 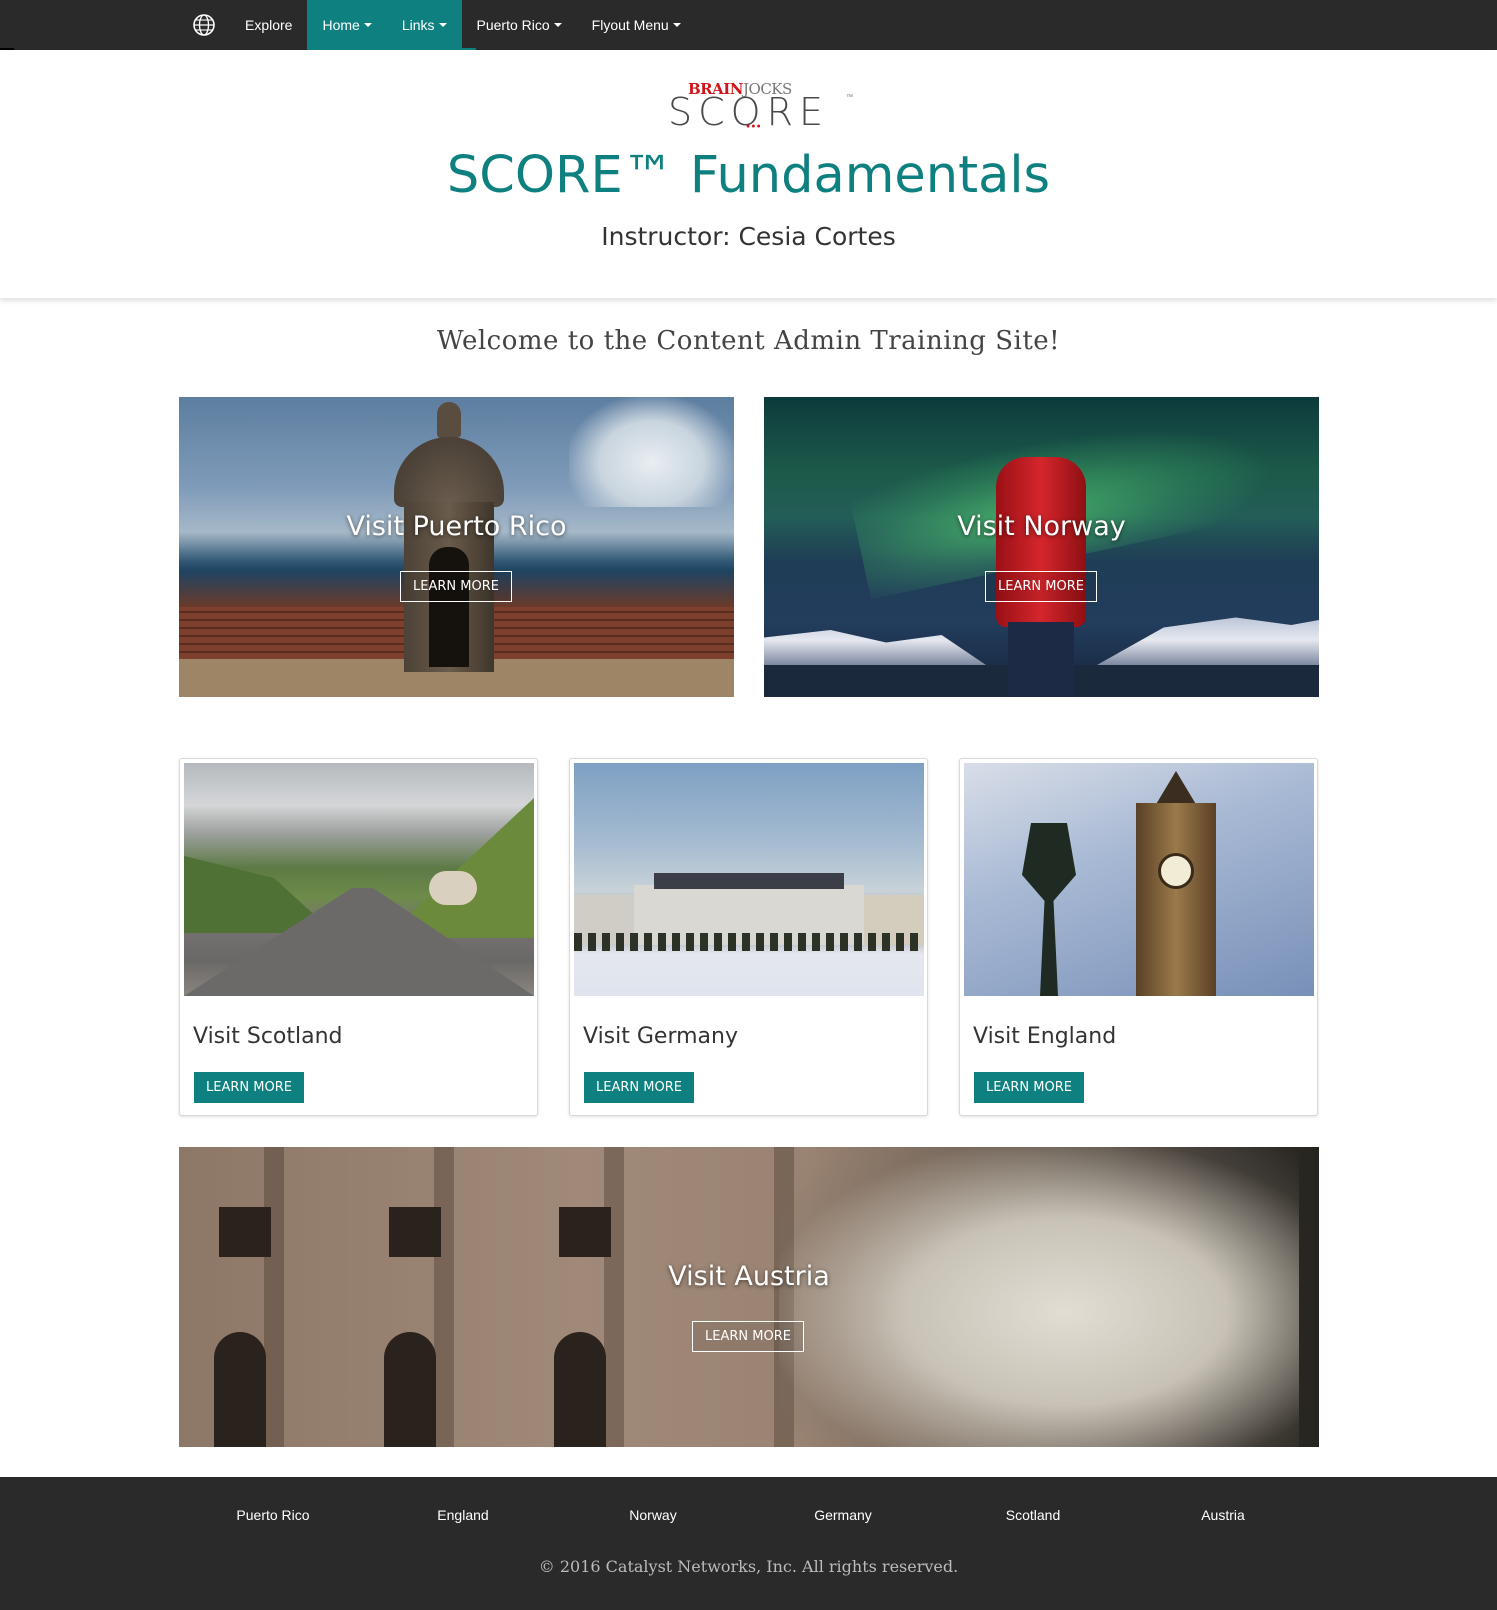 What do you see at coordinates (519, 1297) in the screenshot?
I see `panel-image-facade` at bounding box center [519, 1297].